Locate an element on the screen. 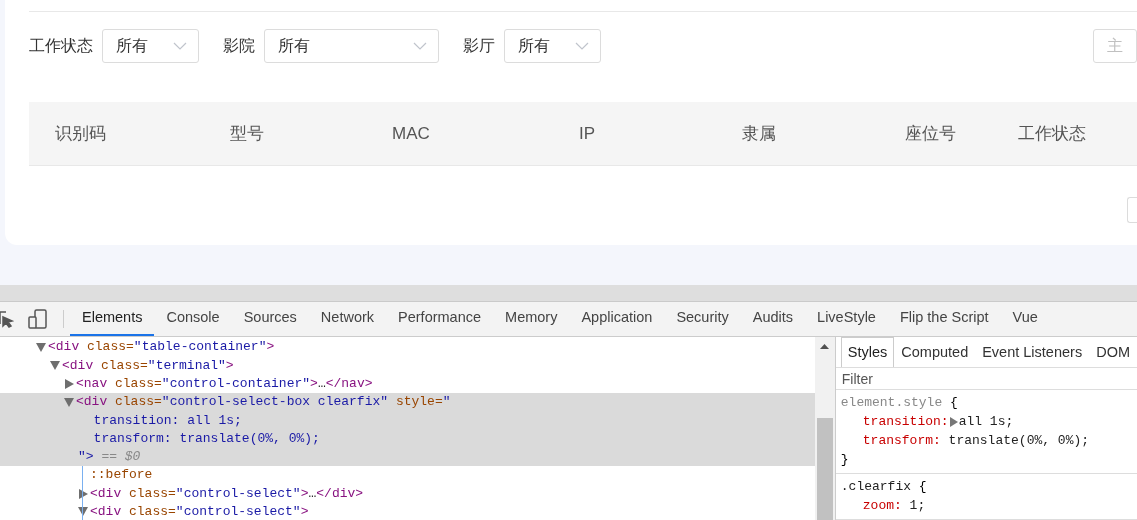 This screenshot has width=1137, height=520. styles-tab: Event Listeners is located at coordinates (1032, 352).